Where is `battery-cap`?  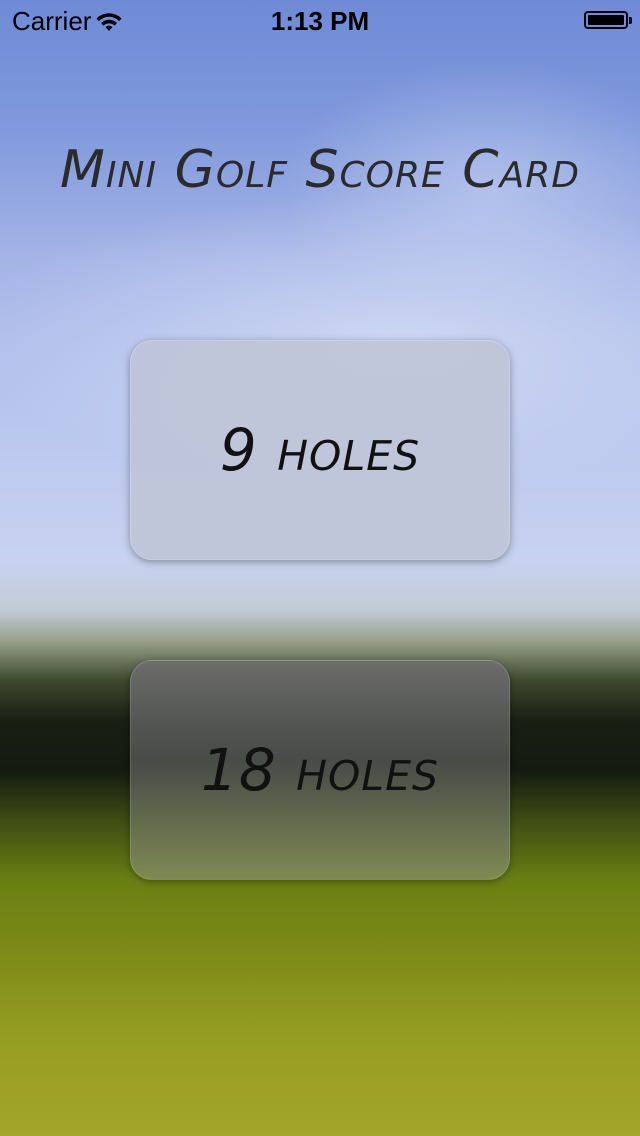 battery-cap is located at coordinates (630, 20).